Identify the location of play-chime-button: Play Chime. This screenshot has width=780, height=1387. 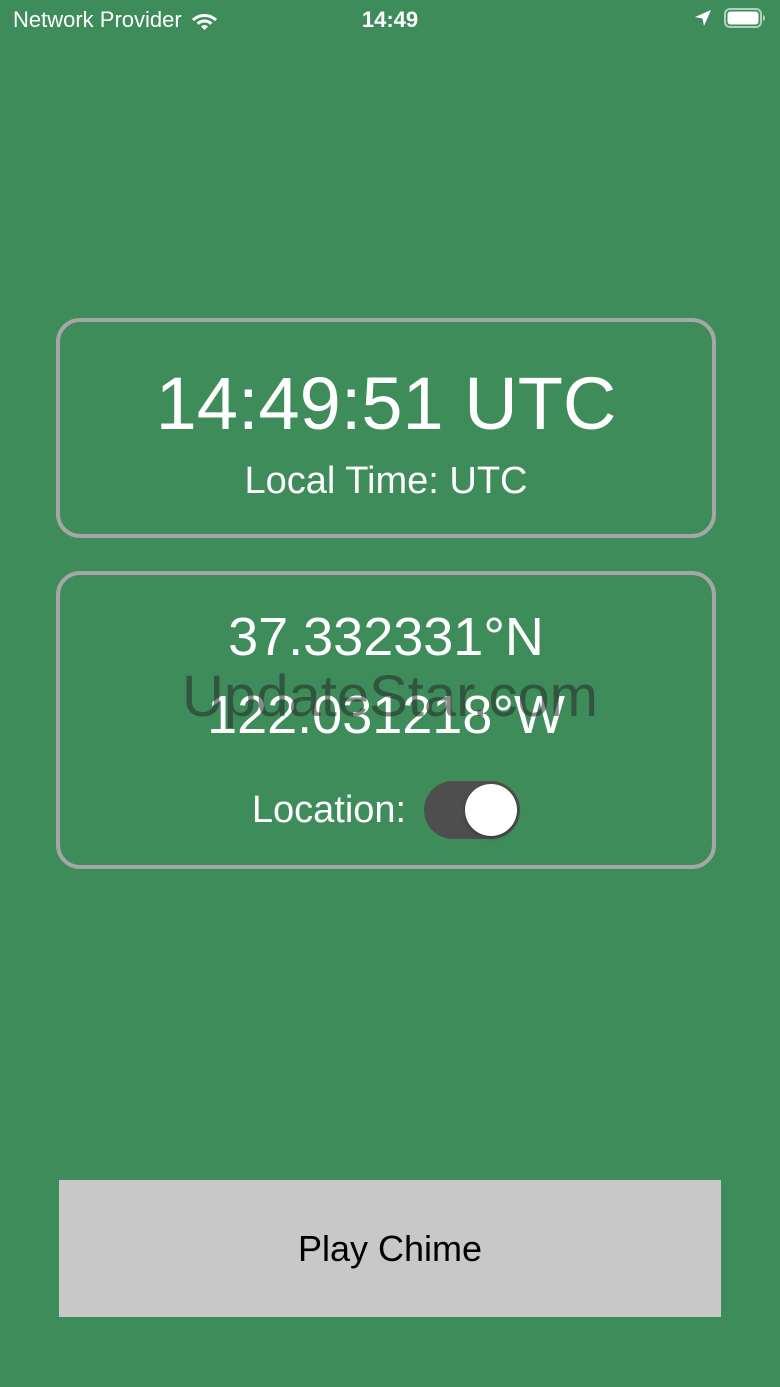
(390, 1248).